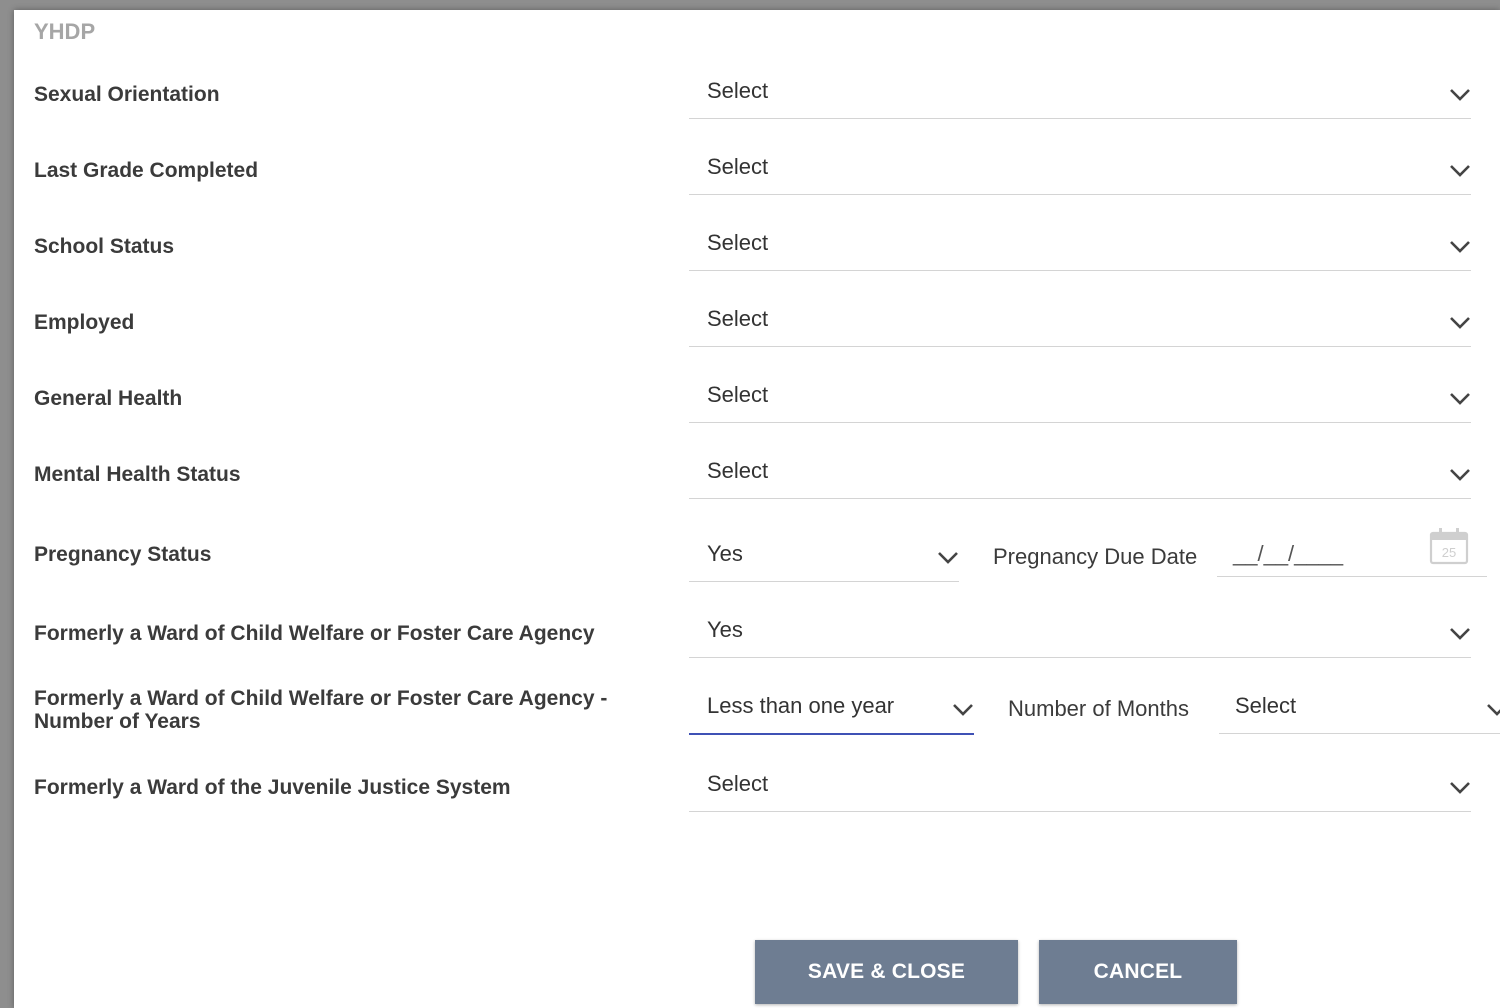 The image size is (1500, 1008). I want to click on number-of-months-label: Number of Months, so click(1098, 708).